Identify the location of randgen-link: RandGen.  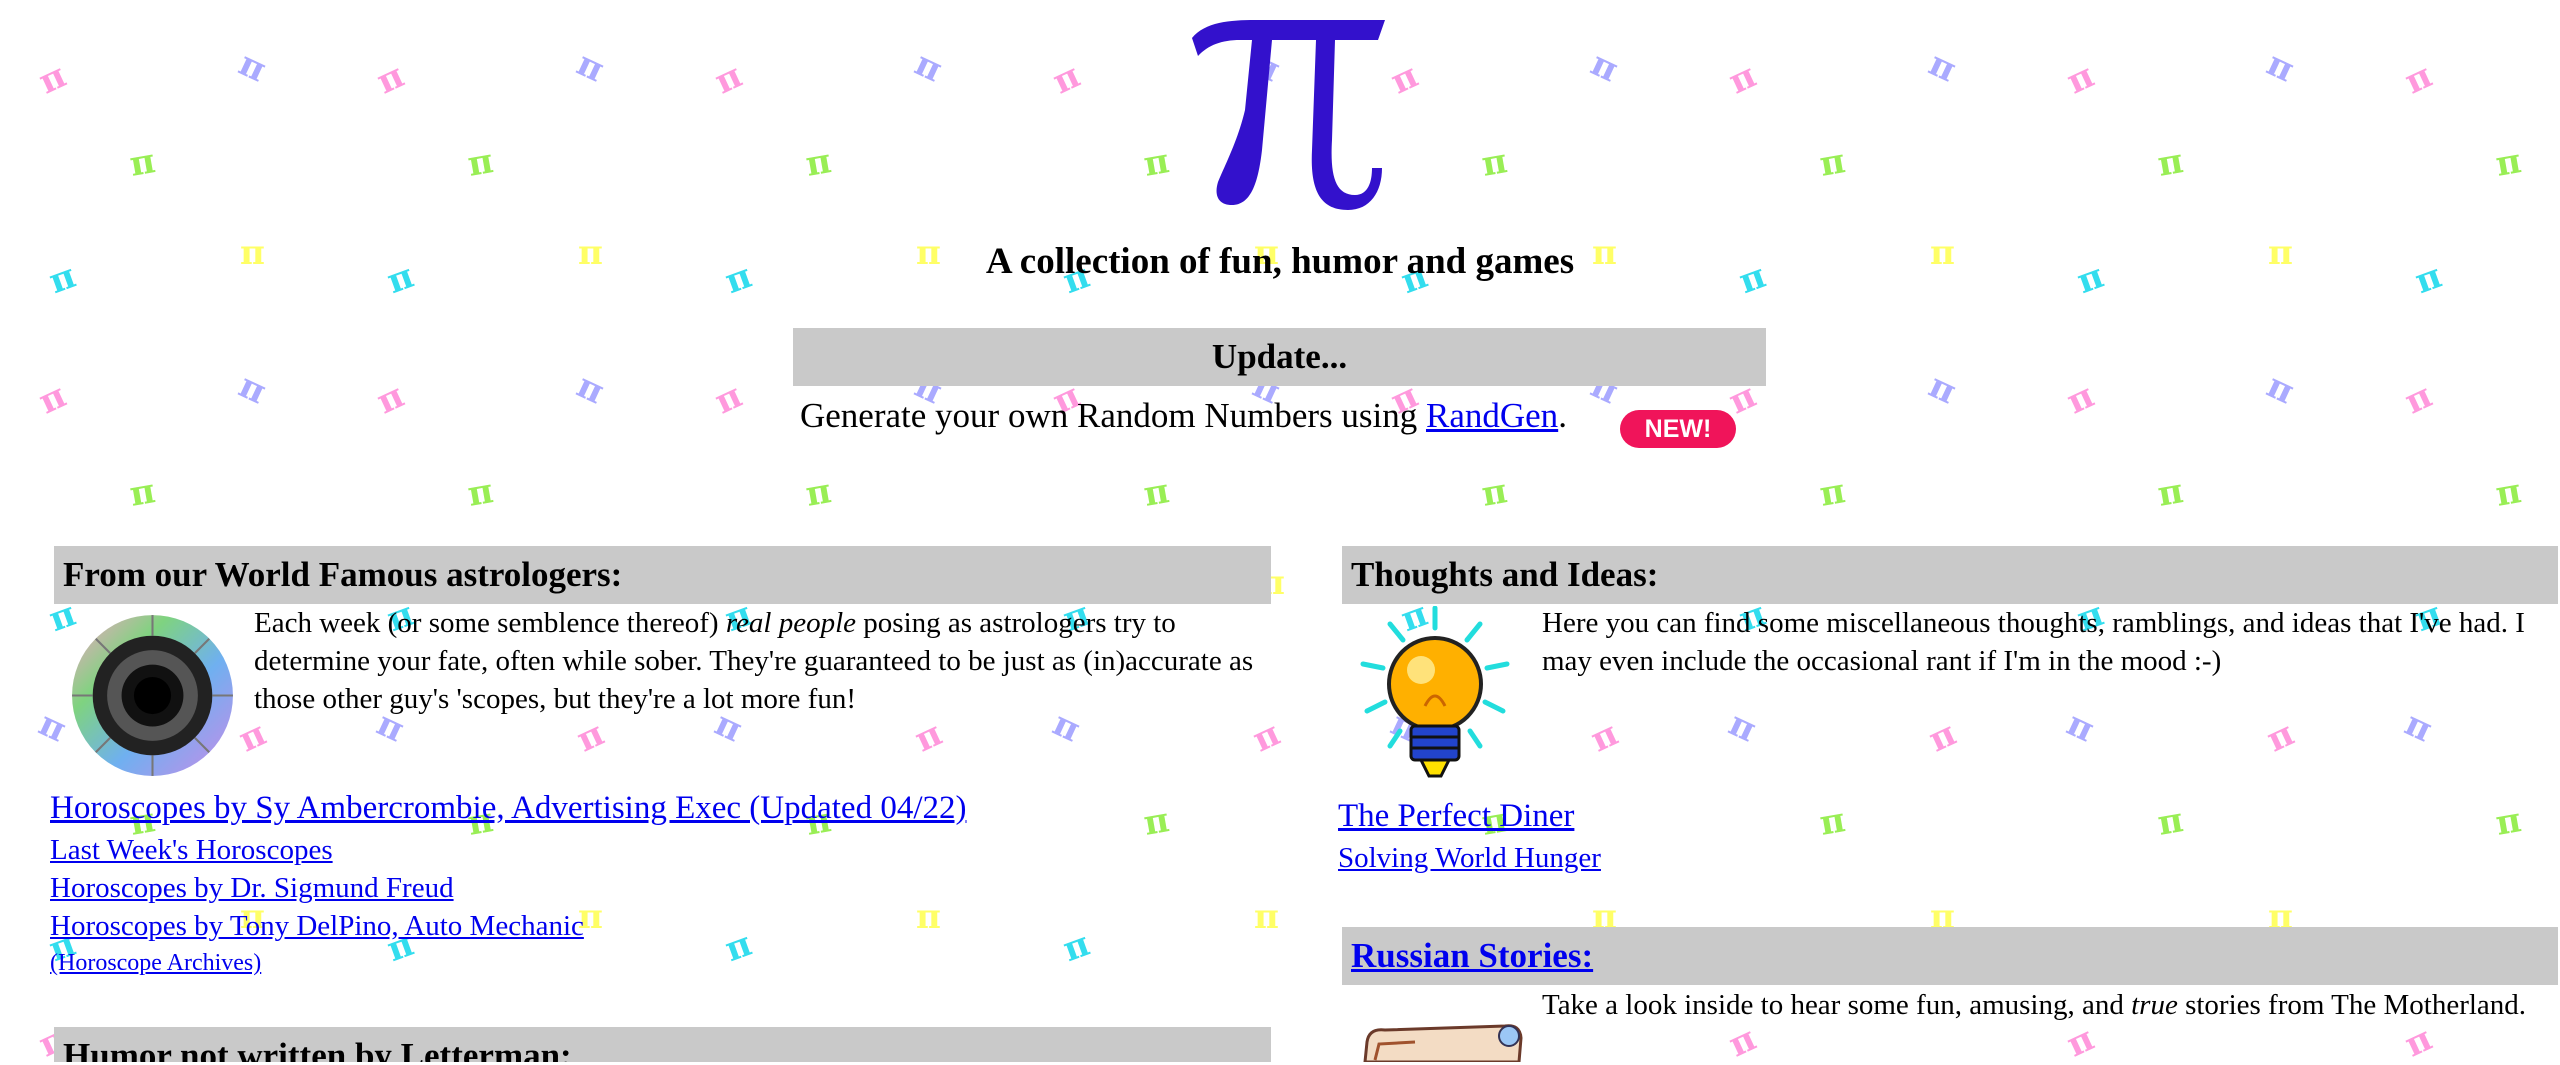
(1492, 415).